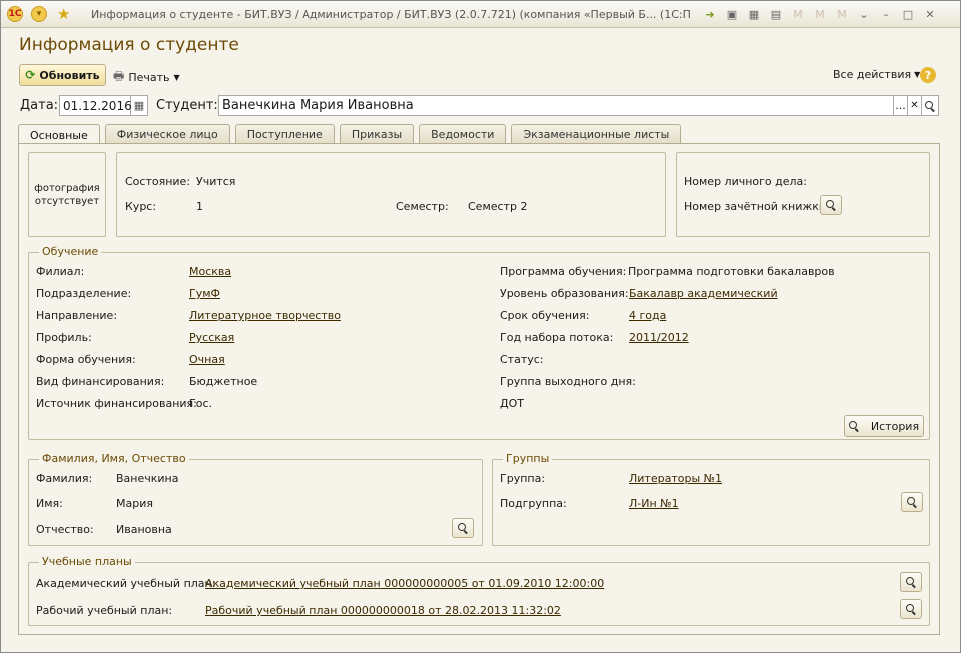  I want to click on branch-link: Москва, so click(210, 271).